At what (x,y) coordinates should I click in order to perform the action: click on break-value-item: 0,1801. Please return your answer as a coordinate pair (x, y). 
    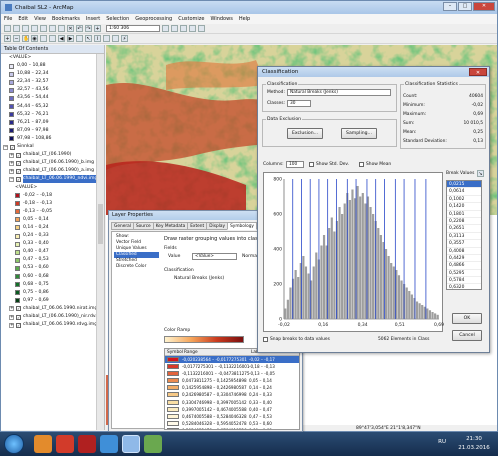
    Looking at the image, I should click on (464, 214).